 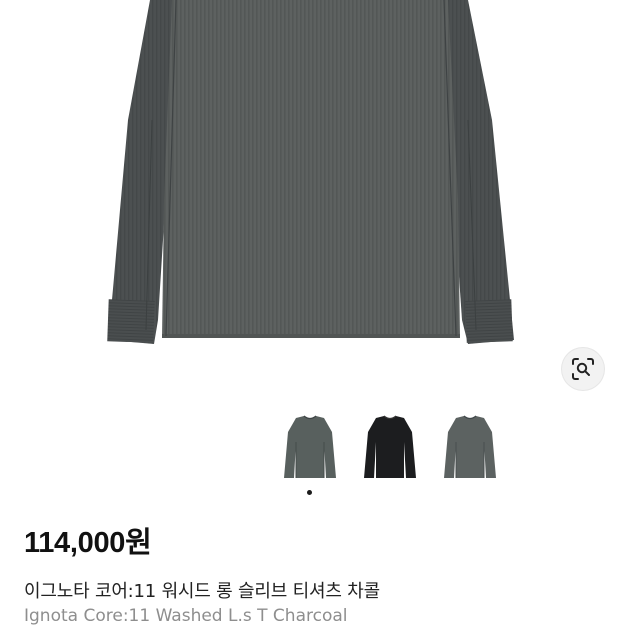 What do you see at coordinates (309, 492) in the screenshot?
I see `gallery-page-indicator` at bounding box center [309, 492].